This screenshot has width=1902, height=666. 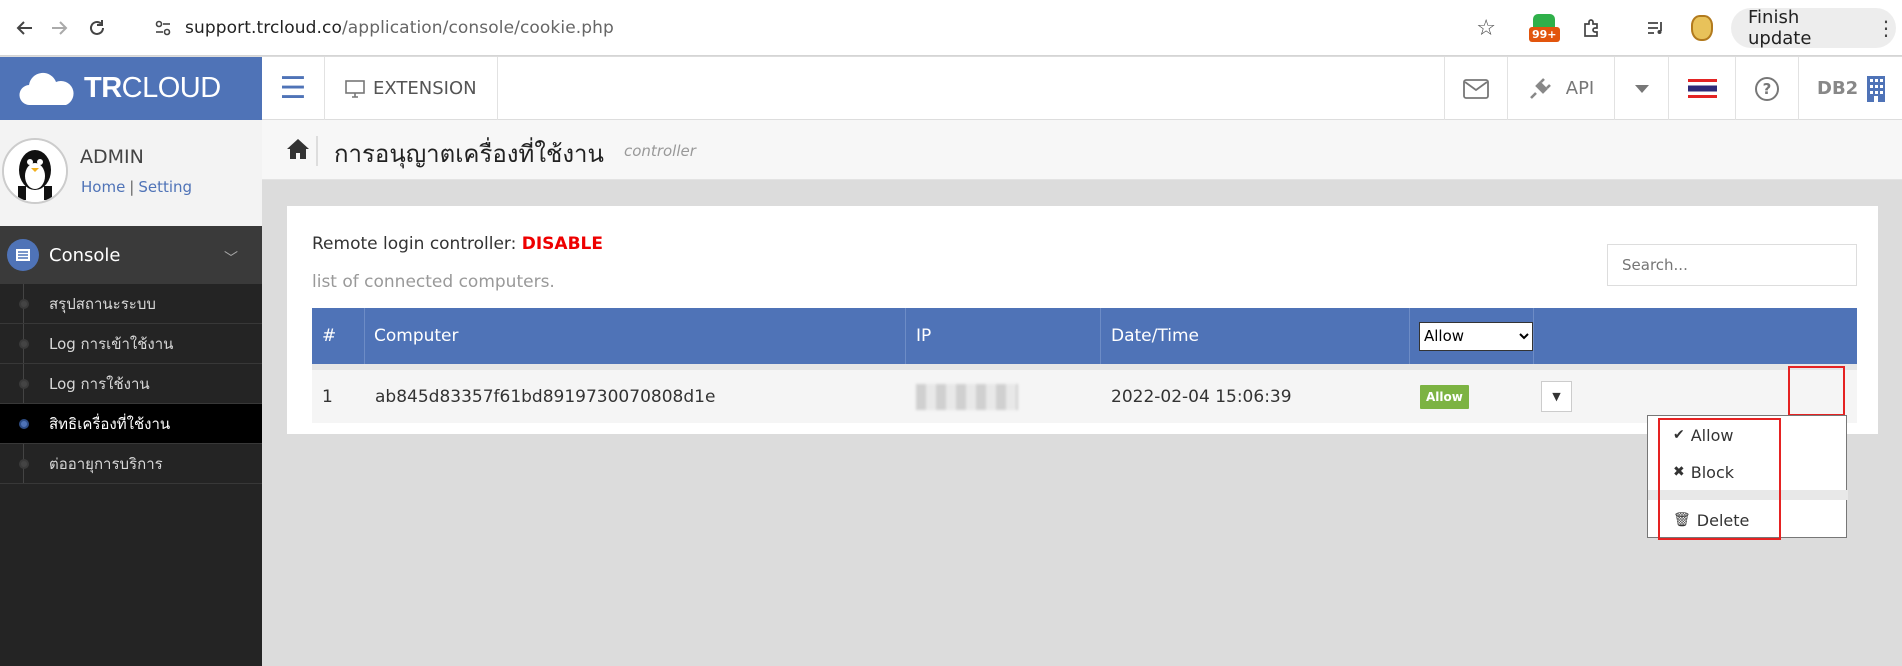 What do you see at coordinates (1702, 28) in the screenshot?
I see `profile-avatar-icon` at bounding box center [1702, 28].